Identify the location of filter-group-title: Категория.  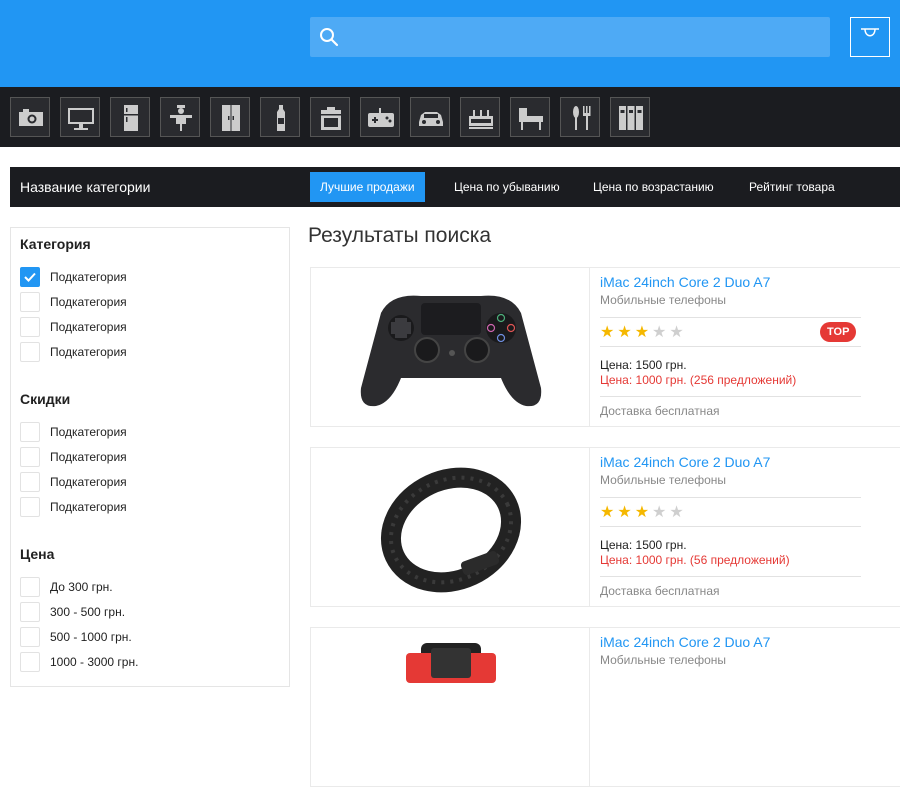
(55, 244).